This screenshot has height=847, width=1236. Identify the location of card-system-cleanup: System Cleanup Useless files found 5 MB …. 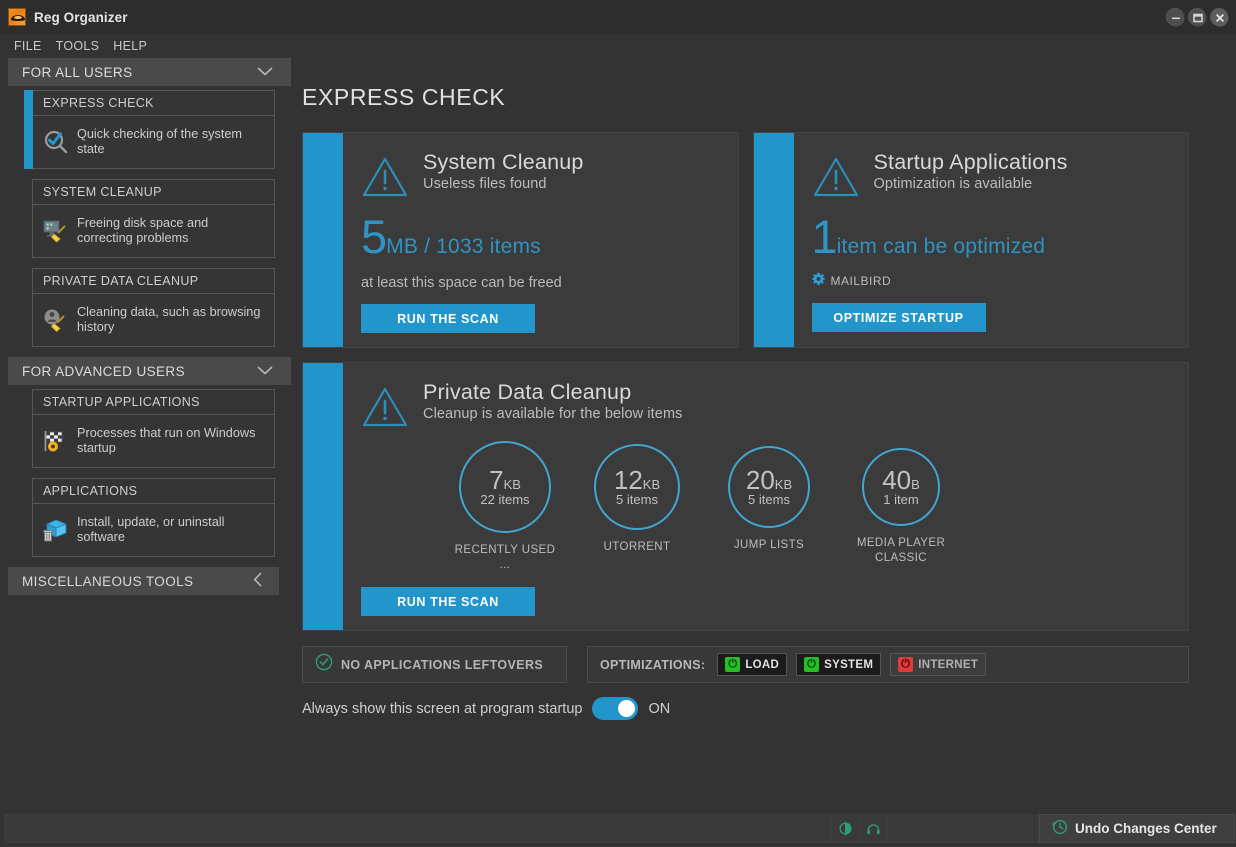
(520, 240).